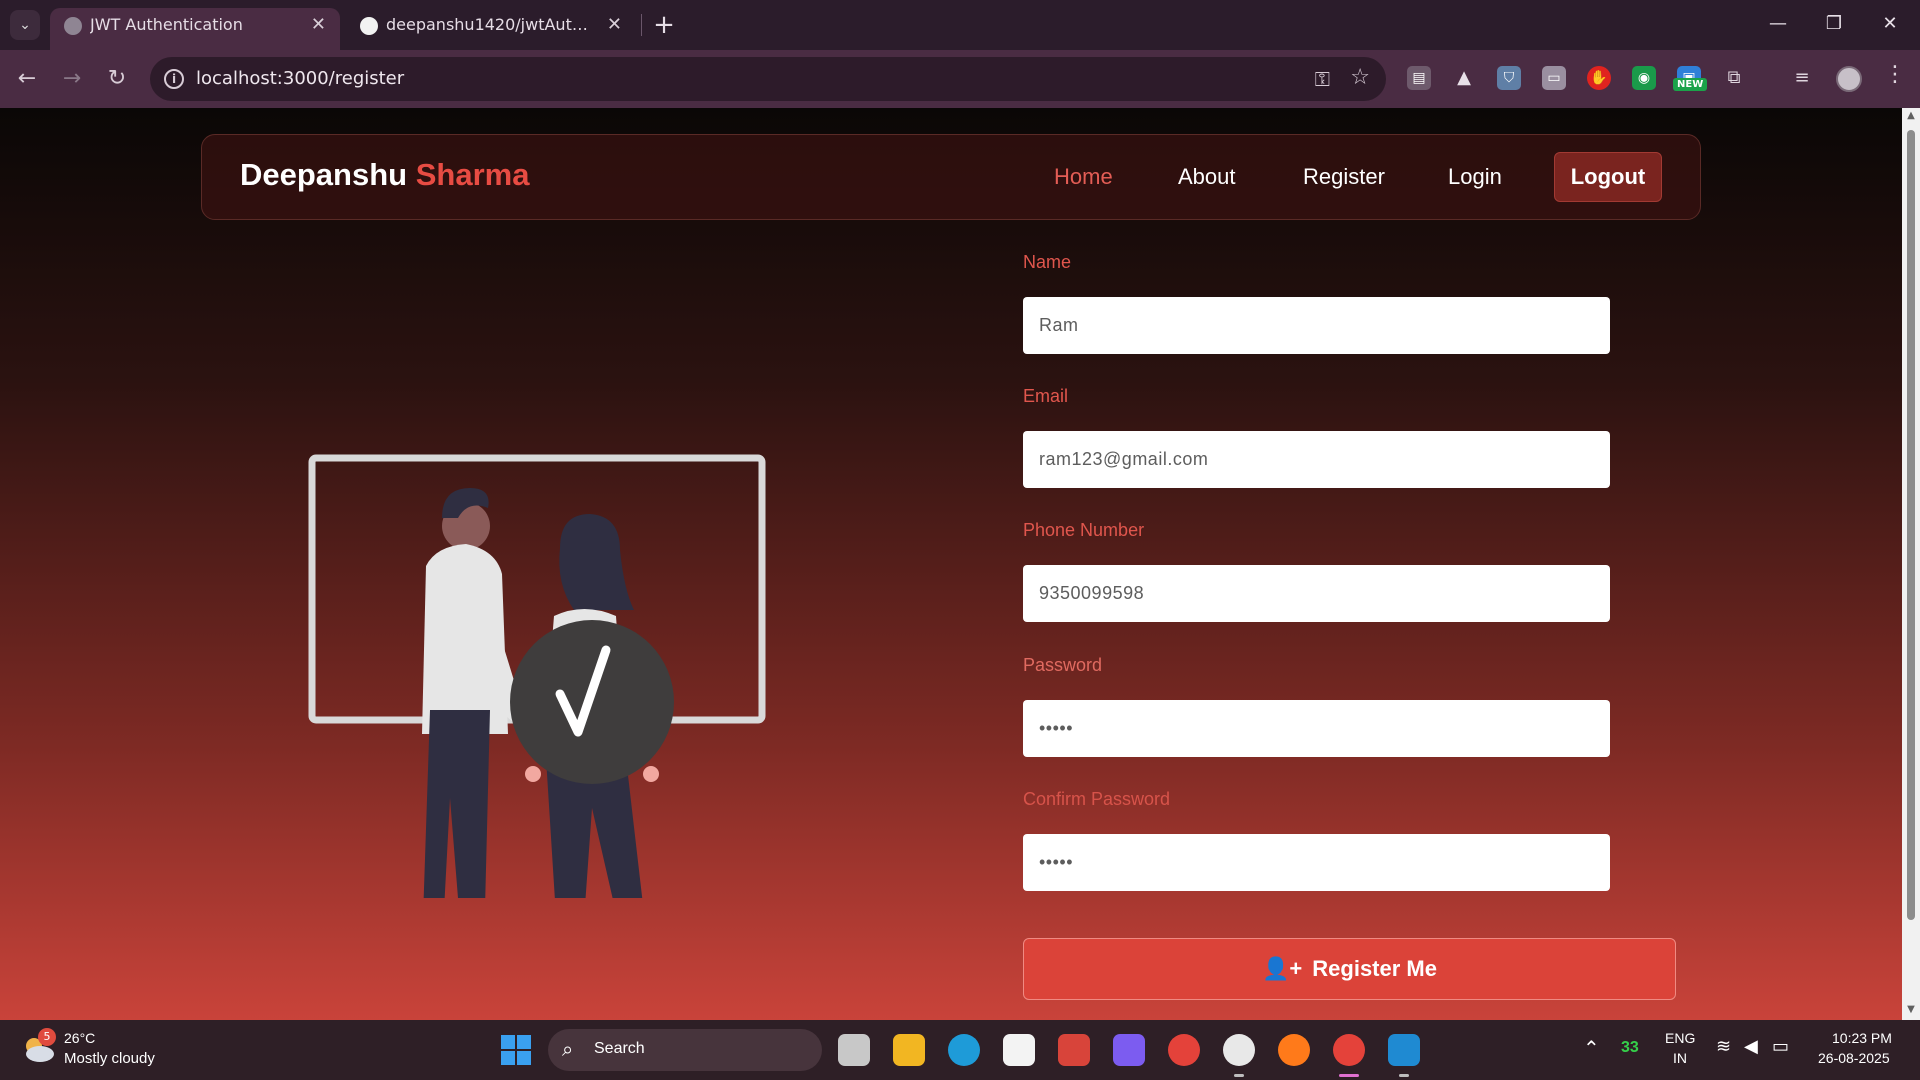  I want to click on address-bar: i localhost:3000/register ⚿ ☆, so click(768, 79).